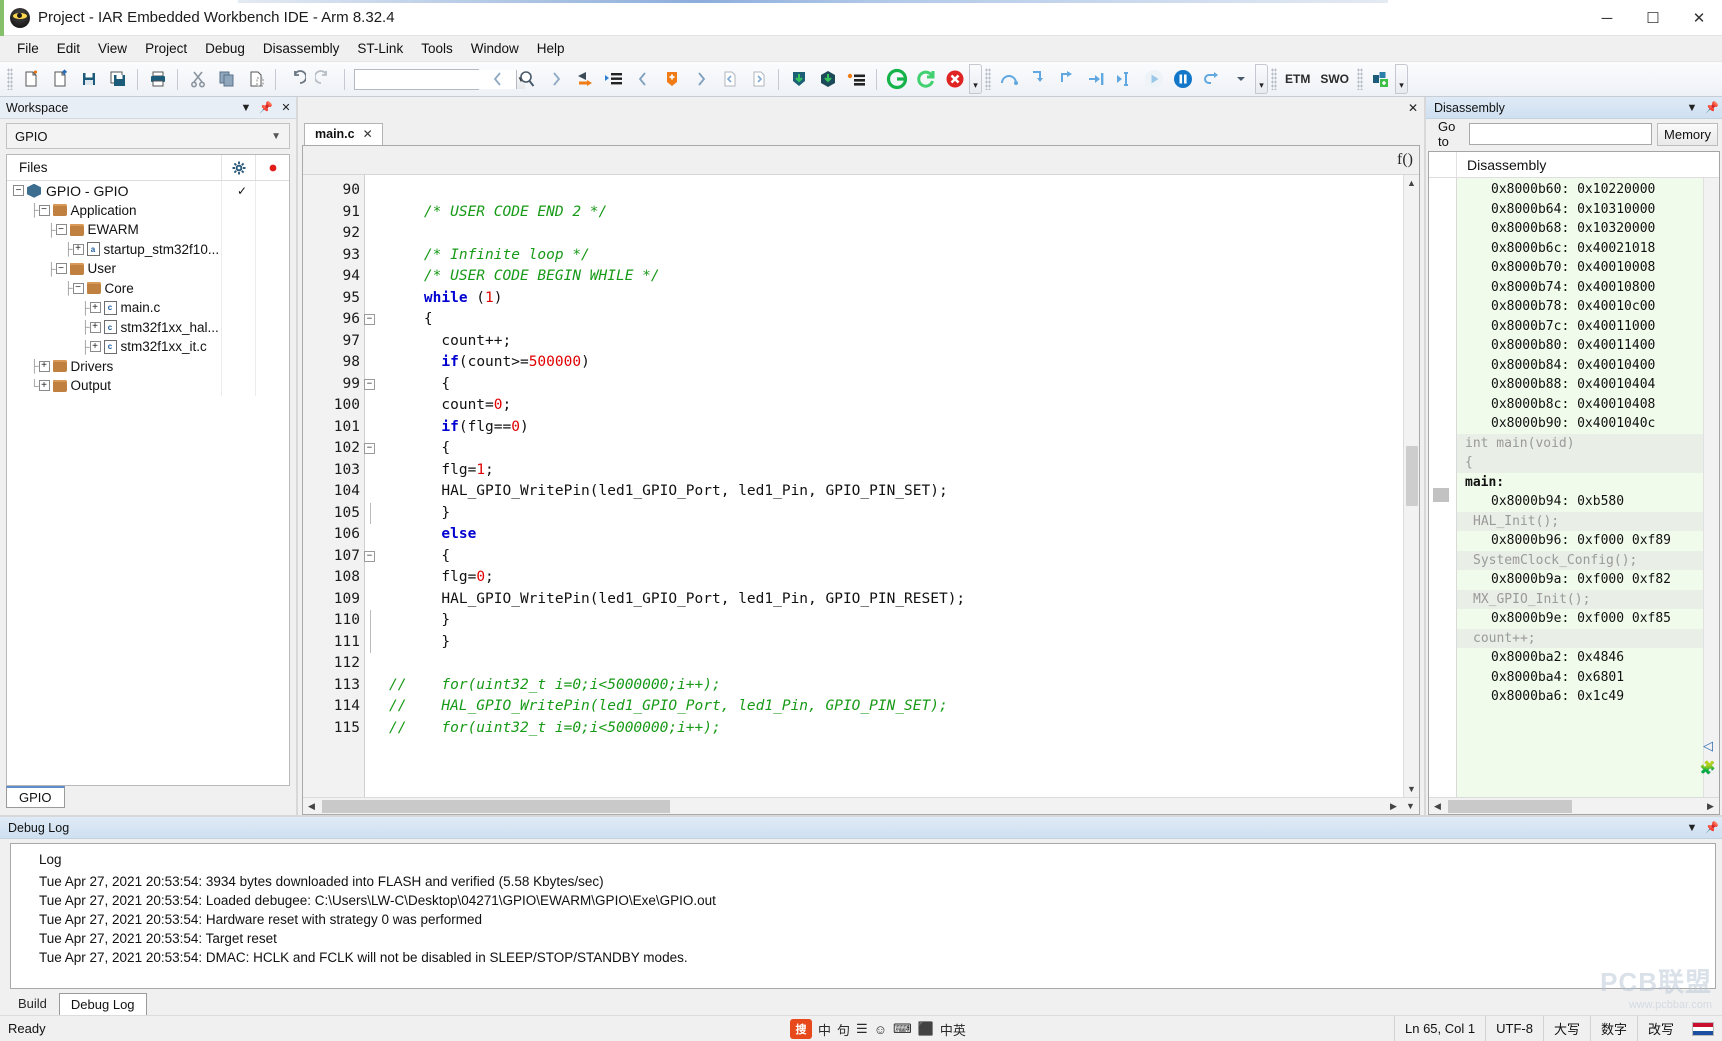 The width and height of the screenshot is (1722, 1041). What do you see at coordinates (117, 79) in the screenshot?
I see `save-all-icon` at bounding box center [117, 79].